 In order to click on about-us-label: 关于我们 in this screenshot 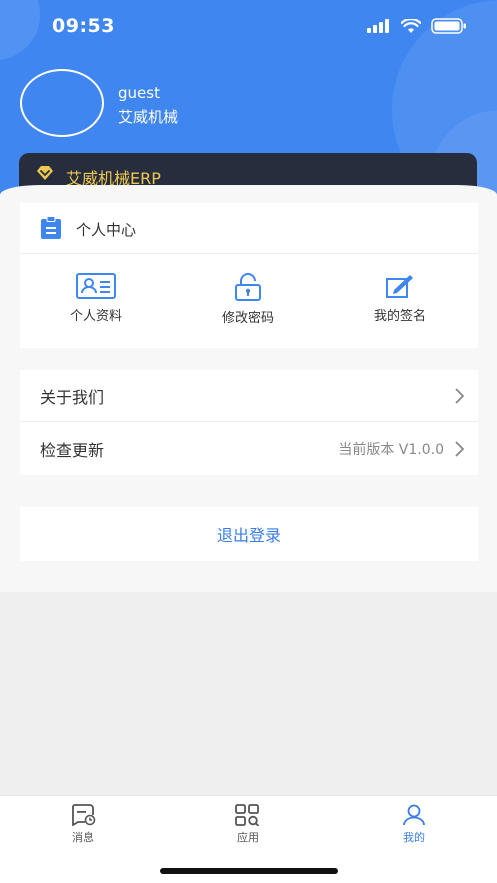, I will do `click(72, 397)`.